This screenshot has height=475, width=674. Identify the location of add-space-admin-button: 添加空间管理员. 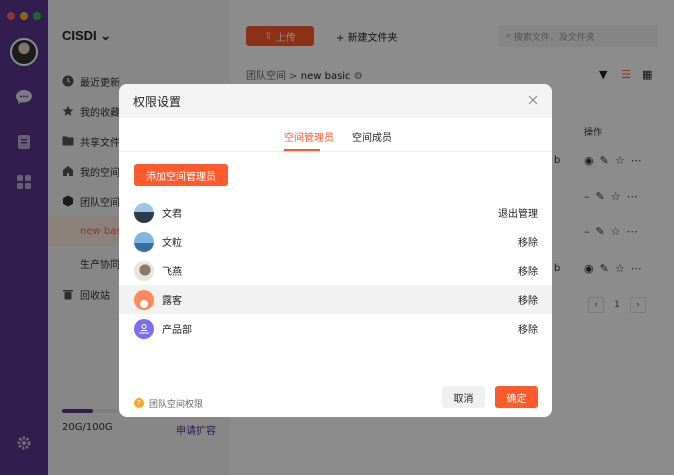
(181, 175).